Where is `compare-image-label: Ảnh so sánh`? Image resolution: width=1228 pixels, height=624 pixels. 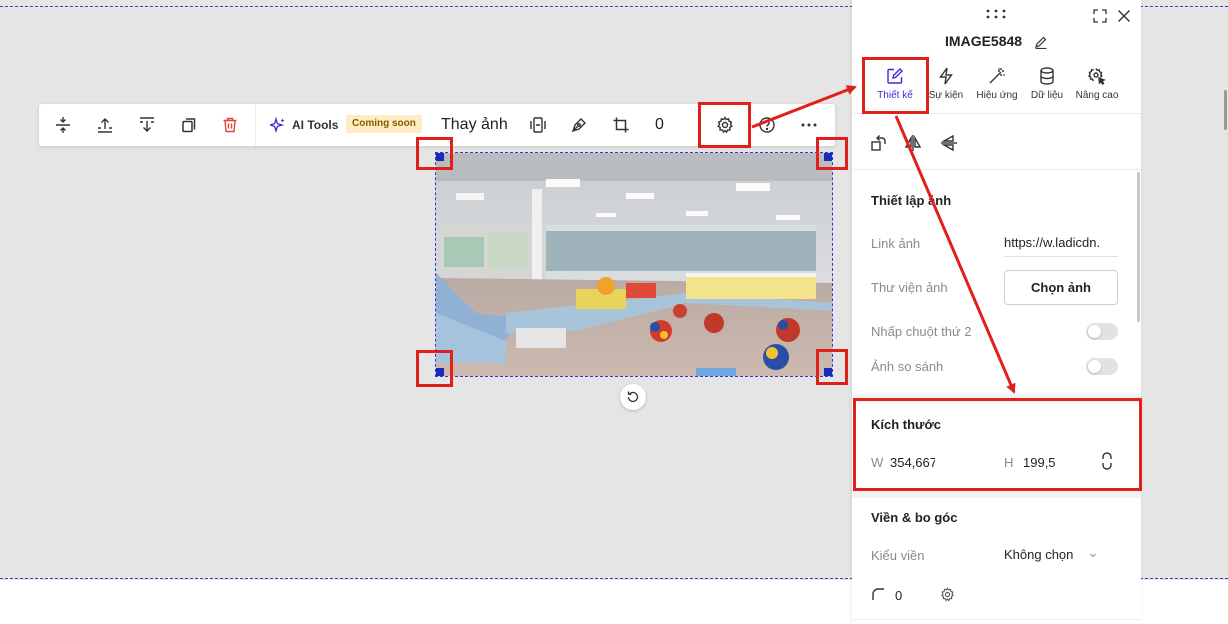 compare-image-label: Ảnh so sánh is located at coordinates (907, 366).